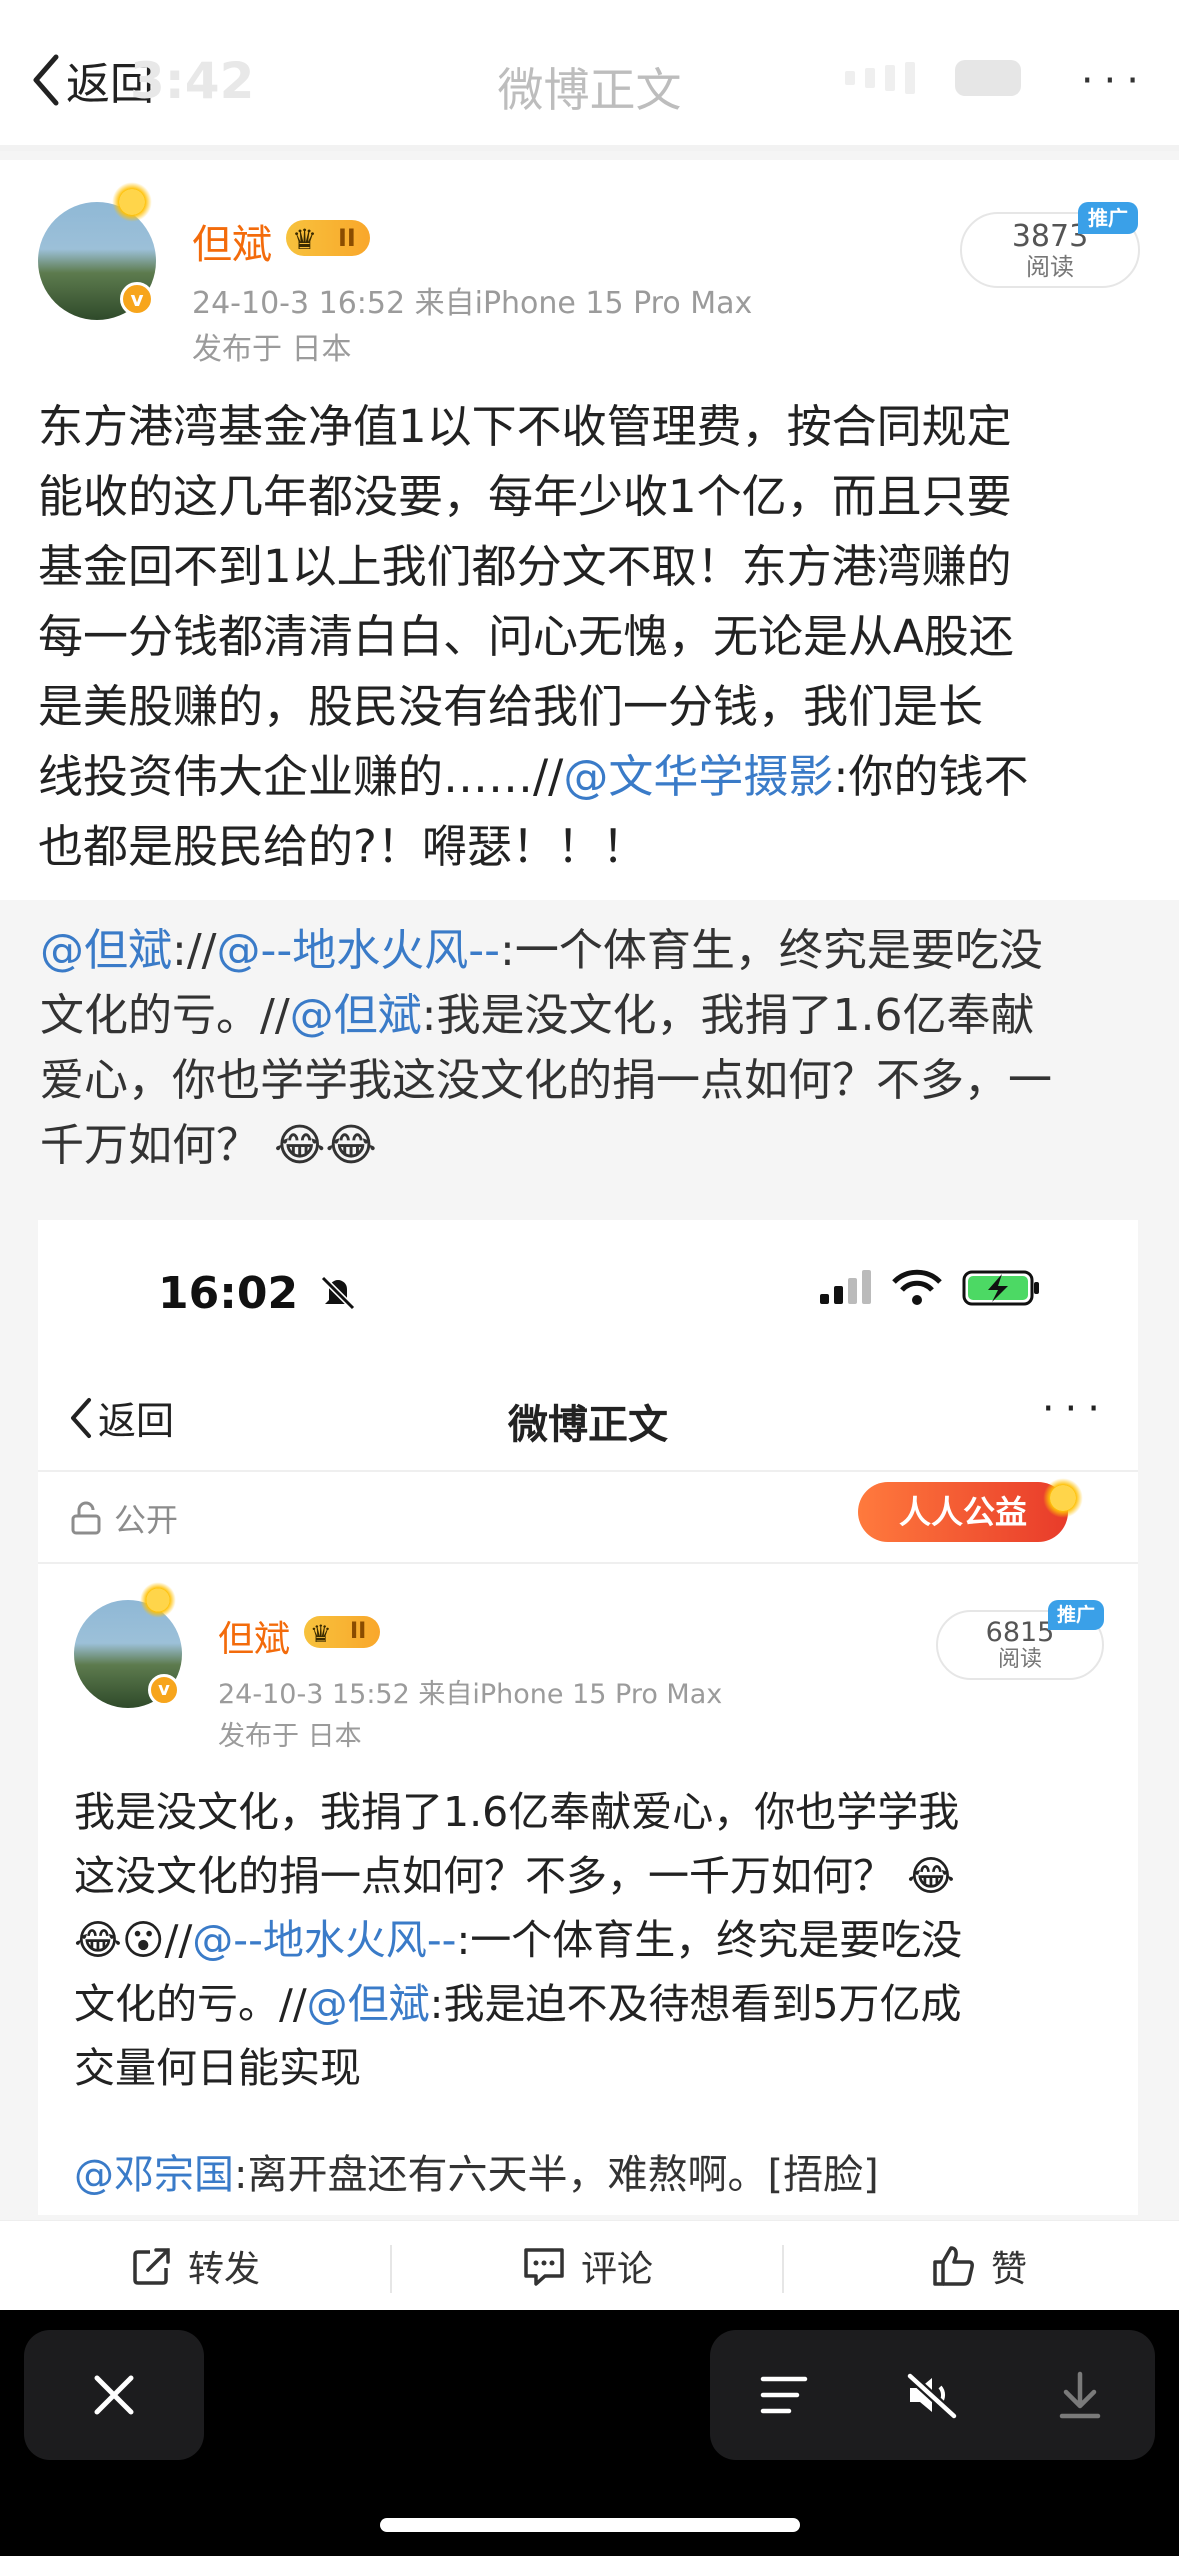 Image resolution: width=1179 pixels, height=2556 pixels. Describe the element at coordinates (595, 1145) in the screenshot. I see `repost-line: 千万如何？ 😂😂` at that location.